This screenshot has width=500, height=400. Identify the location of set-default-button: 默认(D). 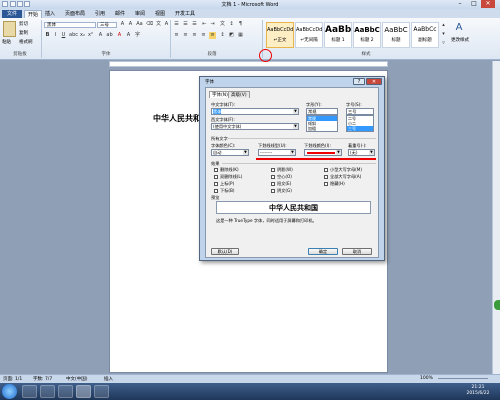
(225, 251).